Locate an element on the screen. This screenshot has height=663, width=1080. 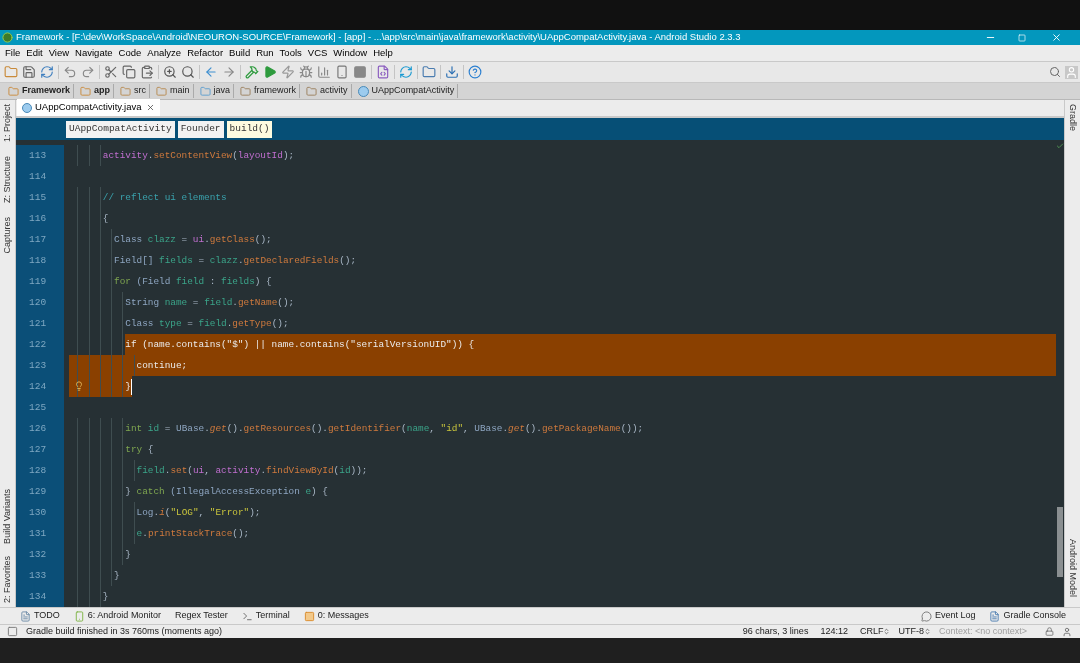
user-icon is located at coordinates (1071, 72).